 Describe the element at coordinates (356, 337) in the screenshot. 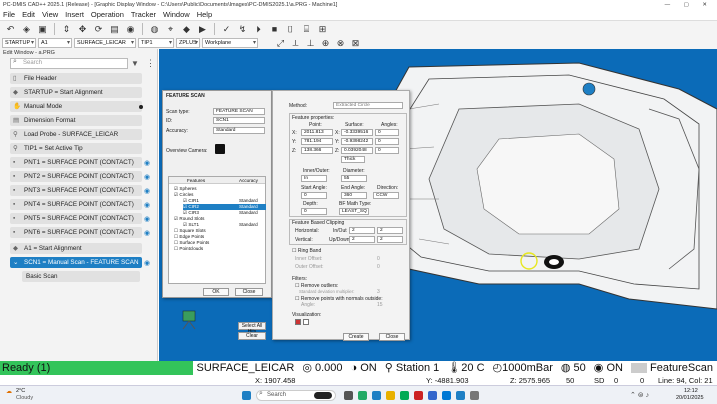

I see `create-button: Create` at that location.